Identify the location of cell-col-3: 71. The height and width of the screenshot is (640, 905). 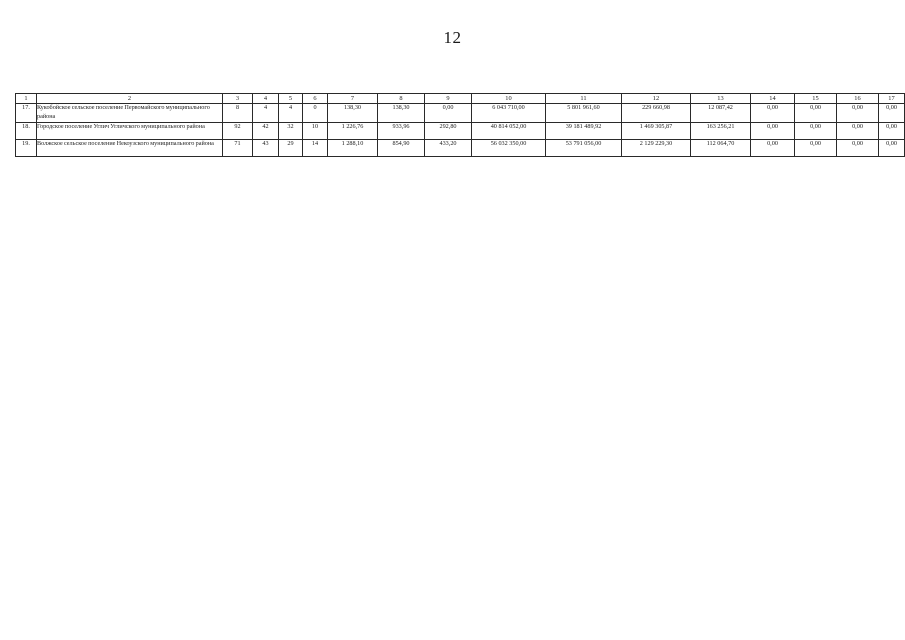
(237, 147).